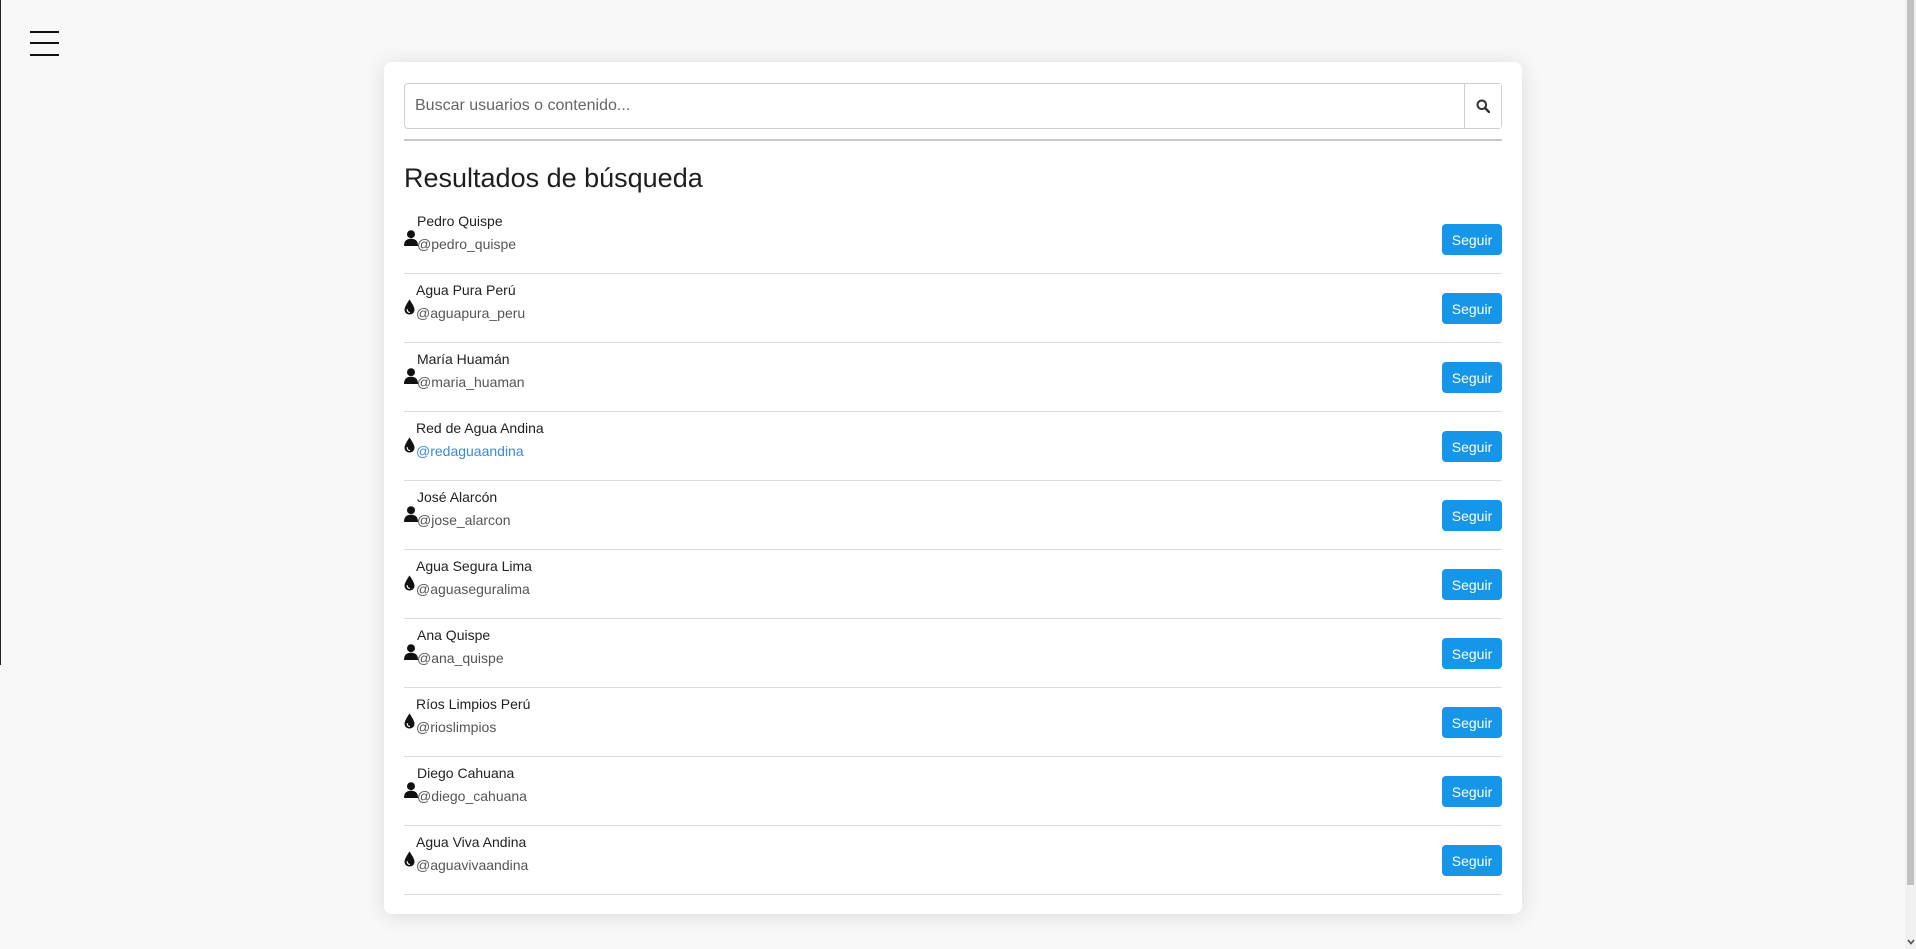 This screenshot has width=1916, height=949. Describe the element at coordinates (934, 106) in the screenshot. I see `search-input` at that location.